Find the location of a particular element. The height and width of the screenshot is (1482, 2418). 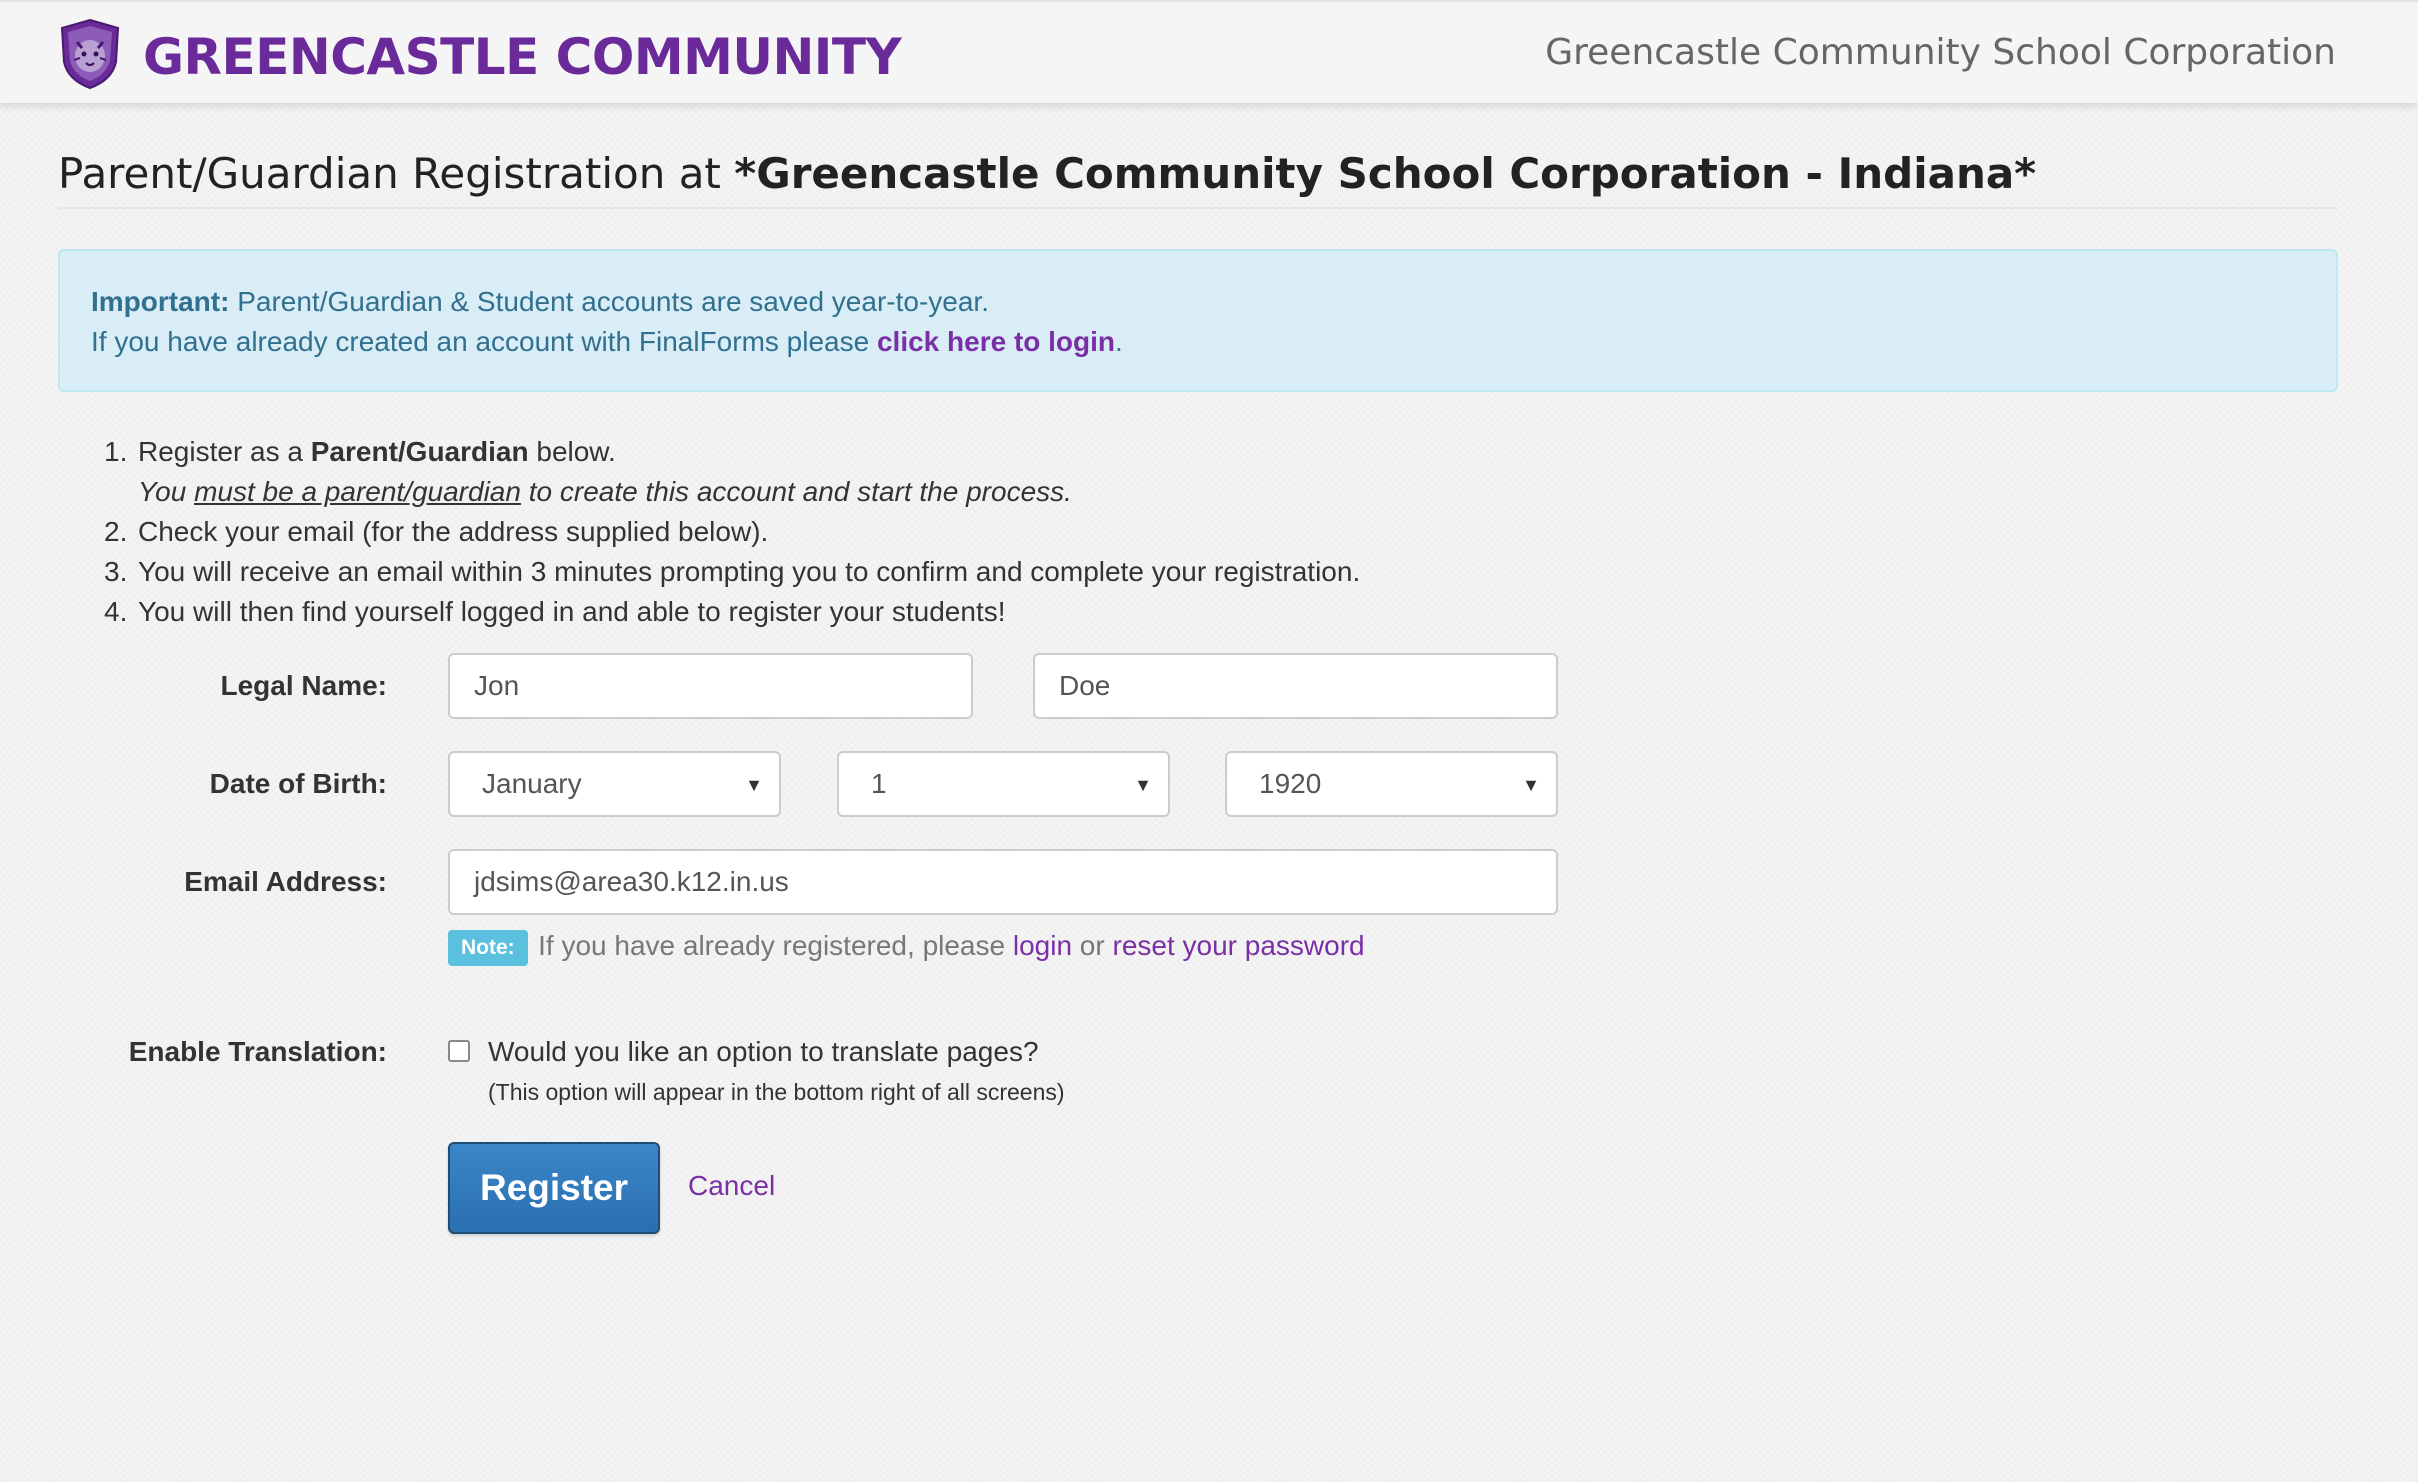

step-number: 1. is located at coordinates (116, 451).